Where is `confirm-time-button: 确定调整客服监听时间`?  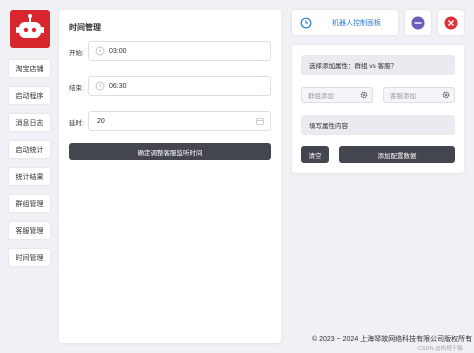
confirm-time-button: 确定调整客服监听时间 is located at coordinates (170, 151).